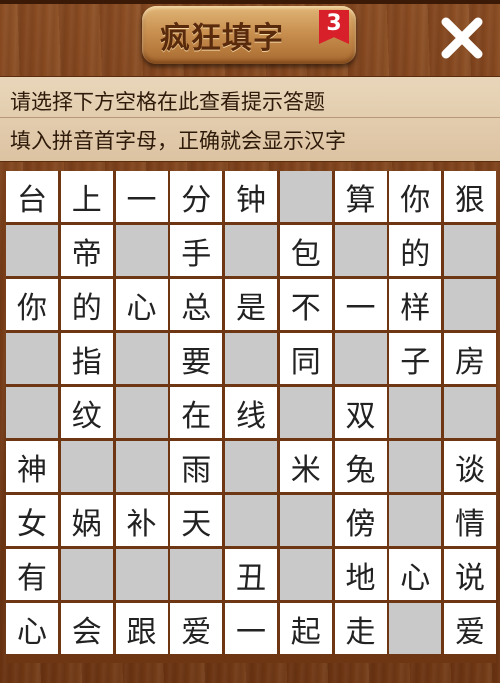  I want to click on grid-cell-filled: 说, so click(470, 574).